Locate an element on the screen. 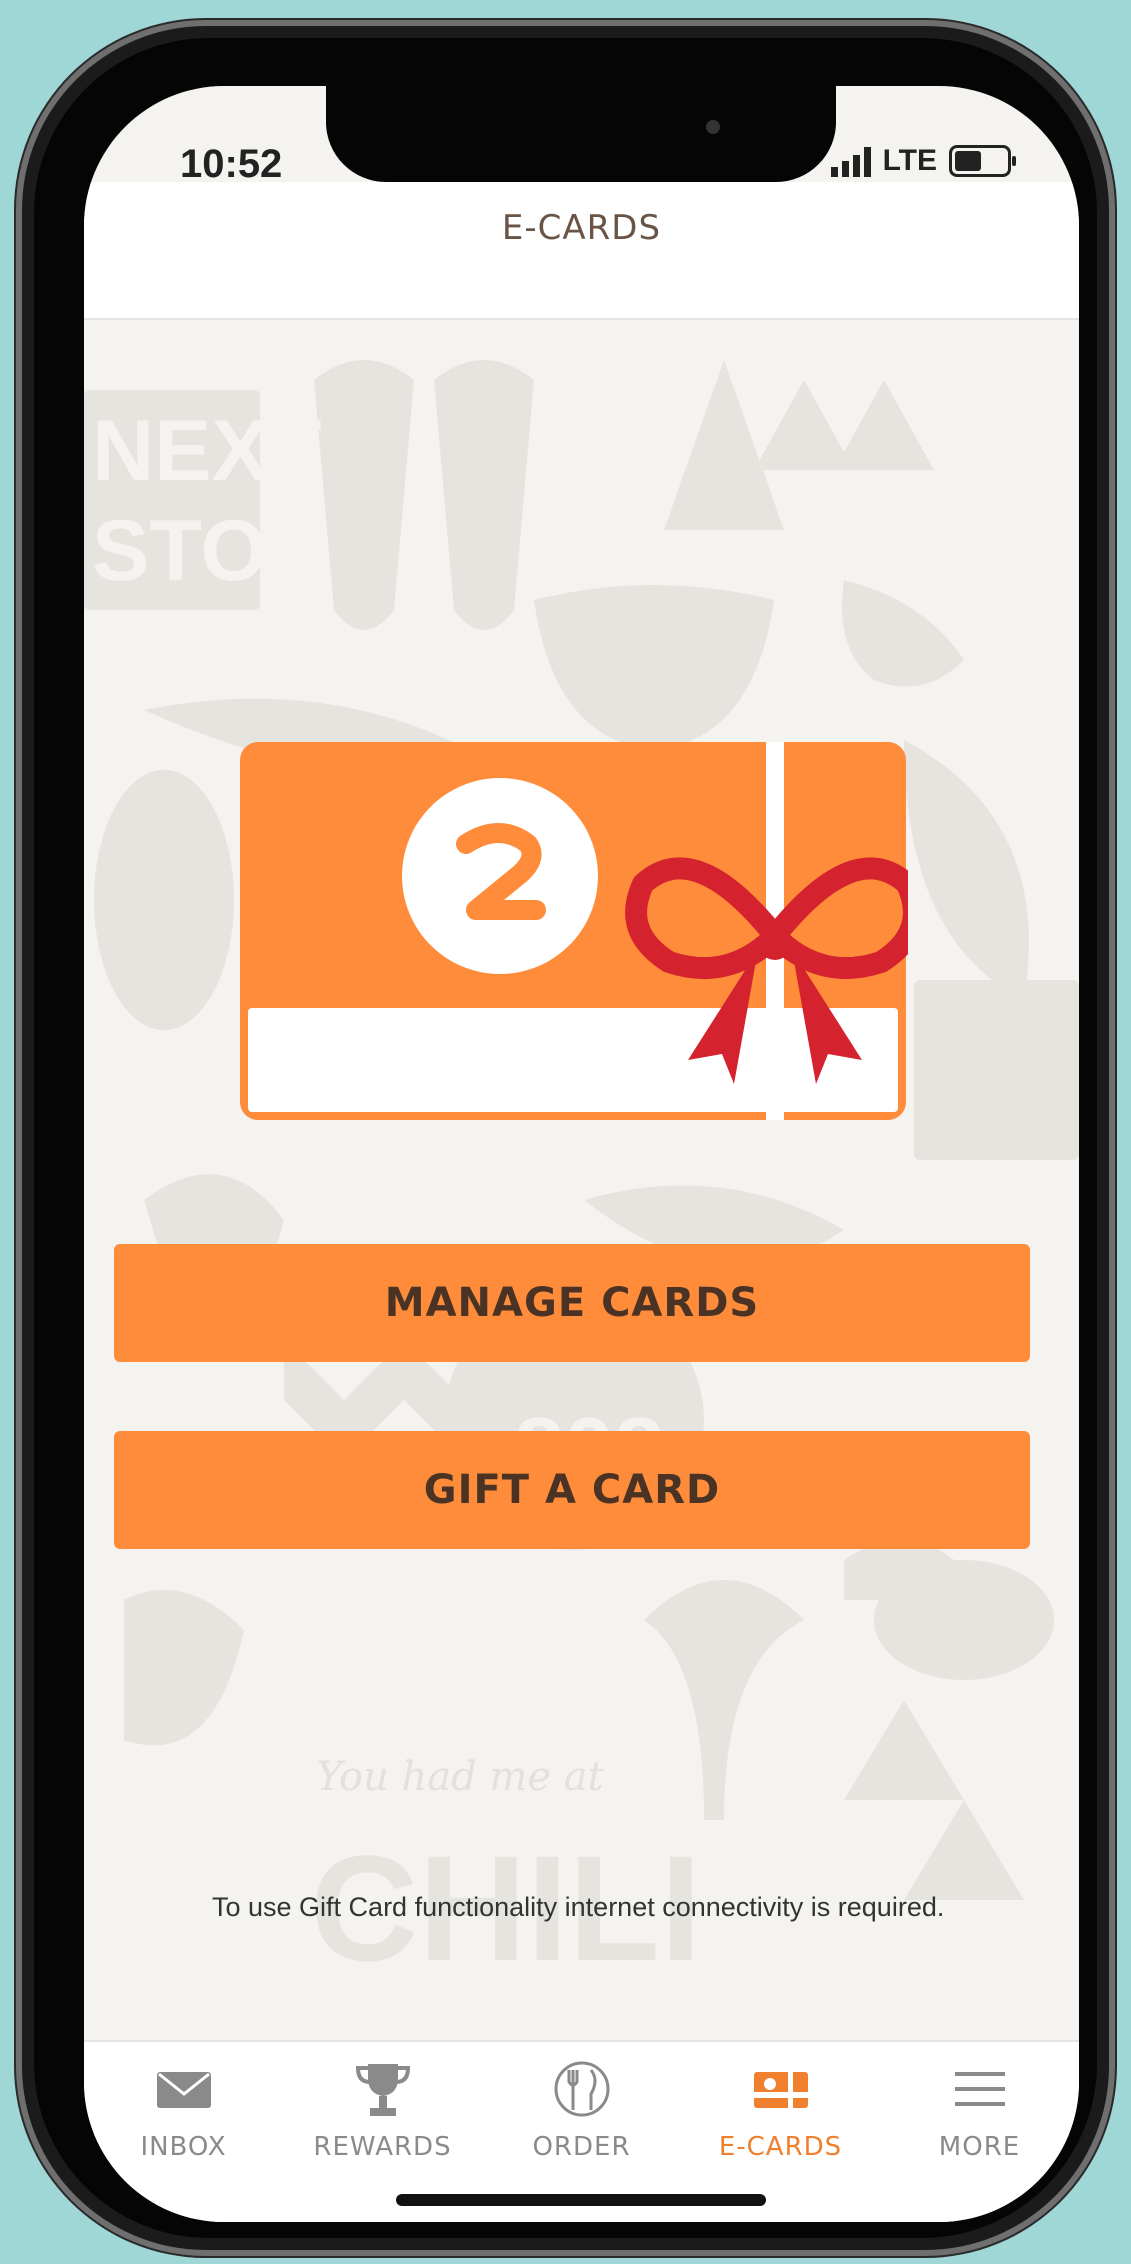 The image size is (1131, 2264). tab-more: MORE is located at coordinates (979, 2132).